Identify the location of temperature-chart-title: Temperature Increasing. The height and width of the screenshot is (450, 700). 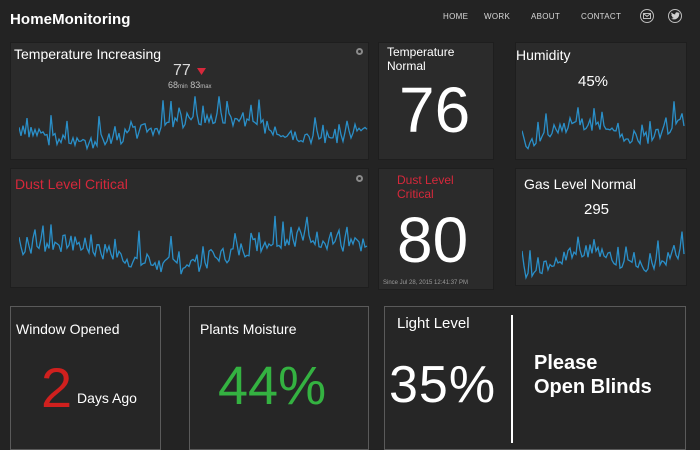
(88, 54).